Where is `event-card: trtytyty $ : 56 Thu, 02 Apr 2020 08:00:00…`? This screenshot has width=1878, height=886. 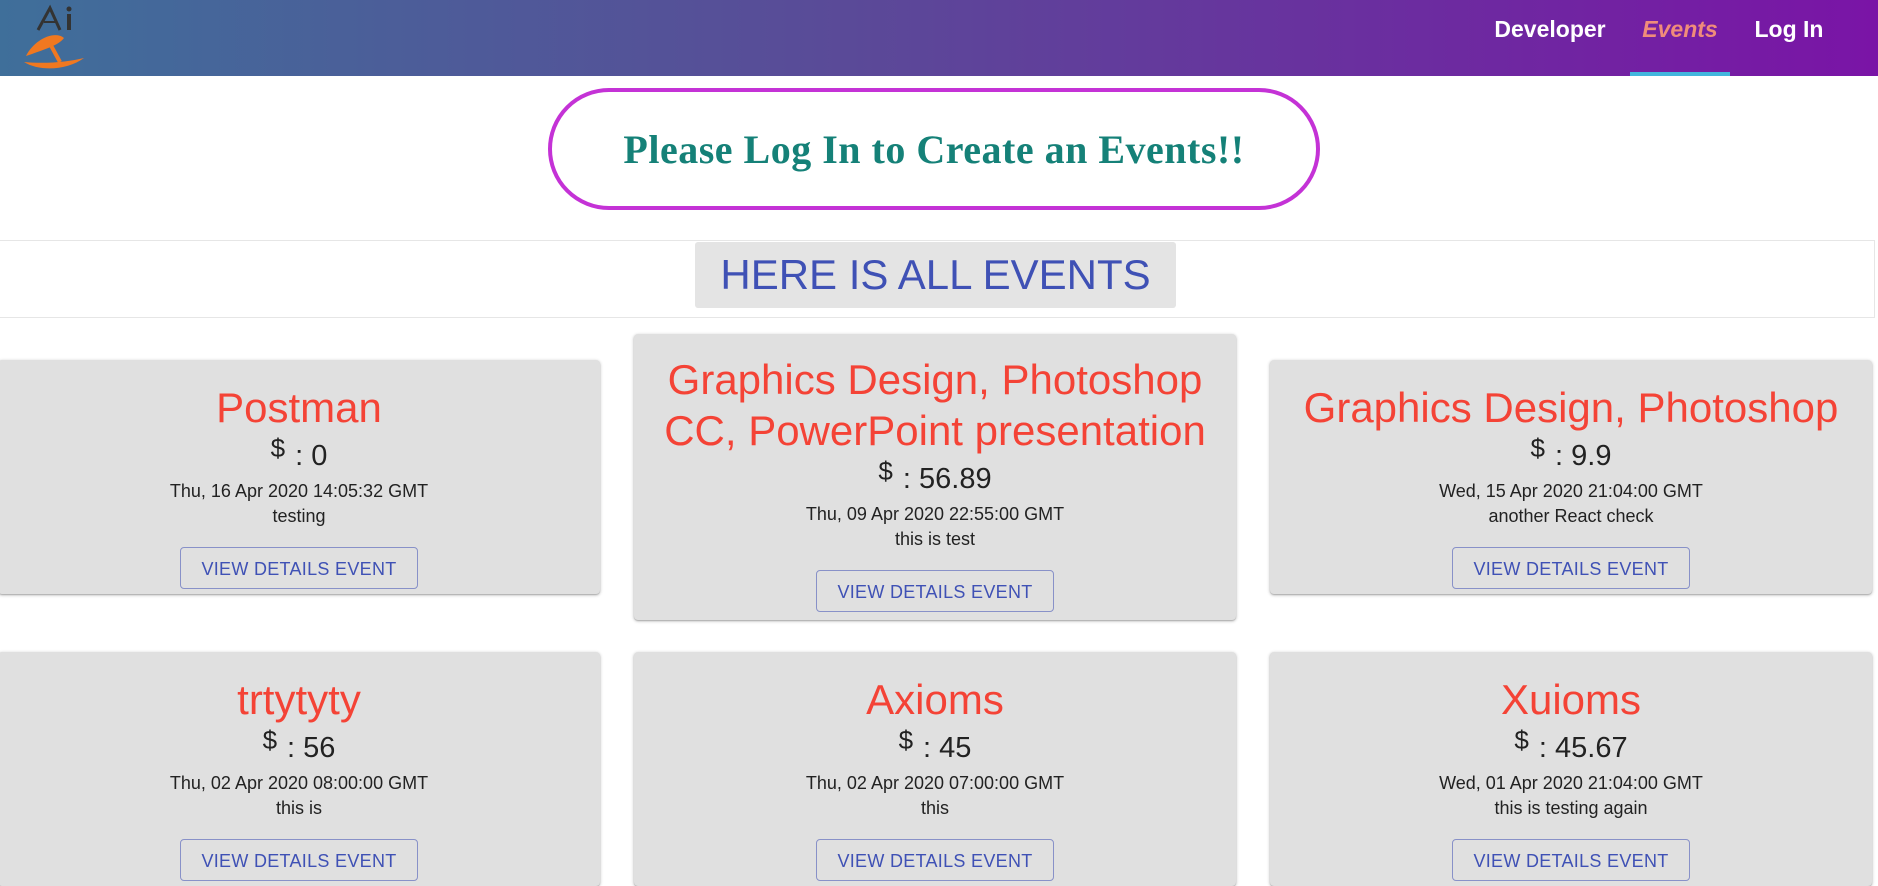 event-card: trtytyty $ : 56 Thu, 02 Apr 2020 08:00:00… is located at coordinates (300, 769).